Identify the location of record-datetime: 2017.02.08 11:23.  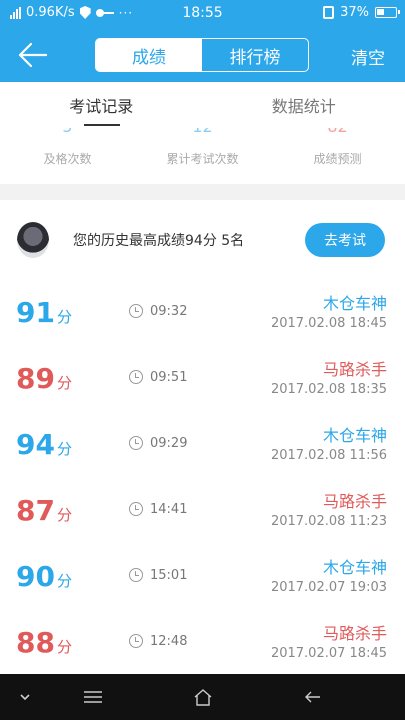
(328, 521).